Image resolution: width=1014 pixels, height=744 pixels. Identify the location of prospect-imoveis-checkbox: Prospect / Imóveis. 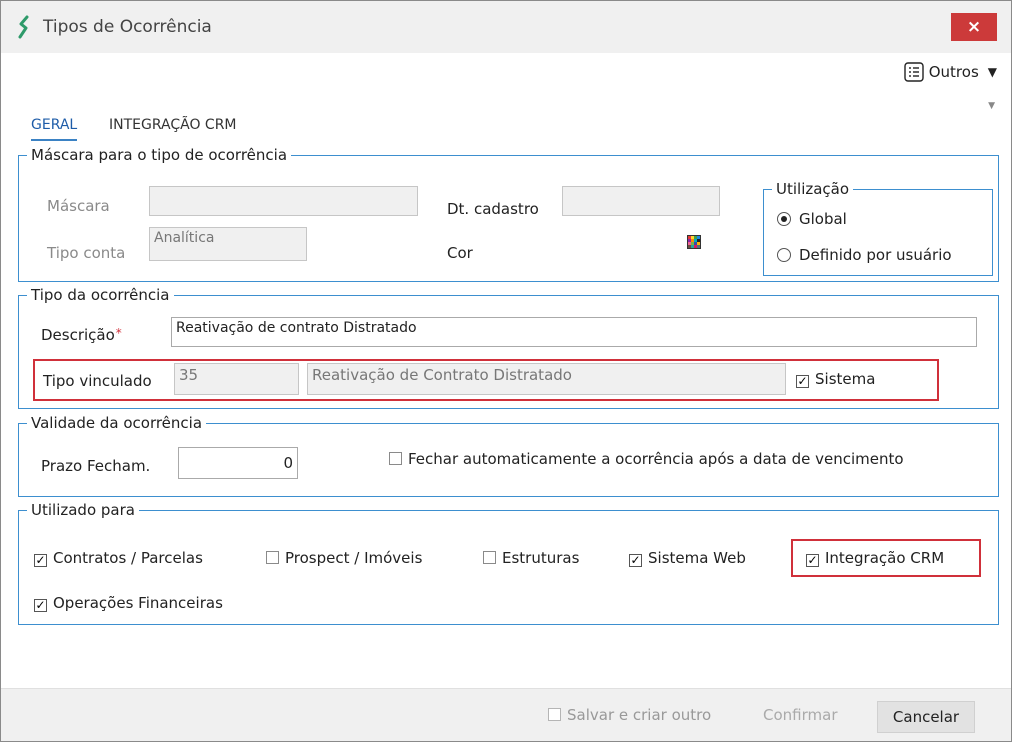
(344, 558).